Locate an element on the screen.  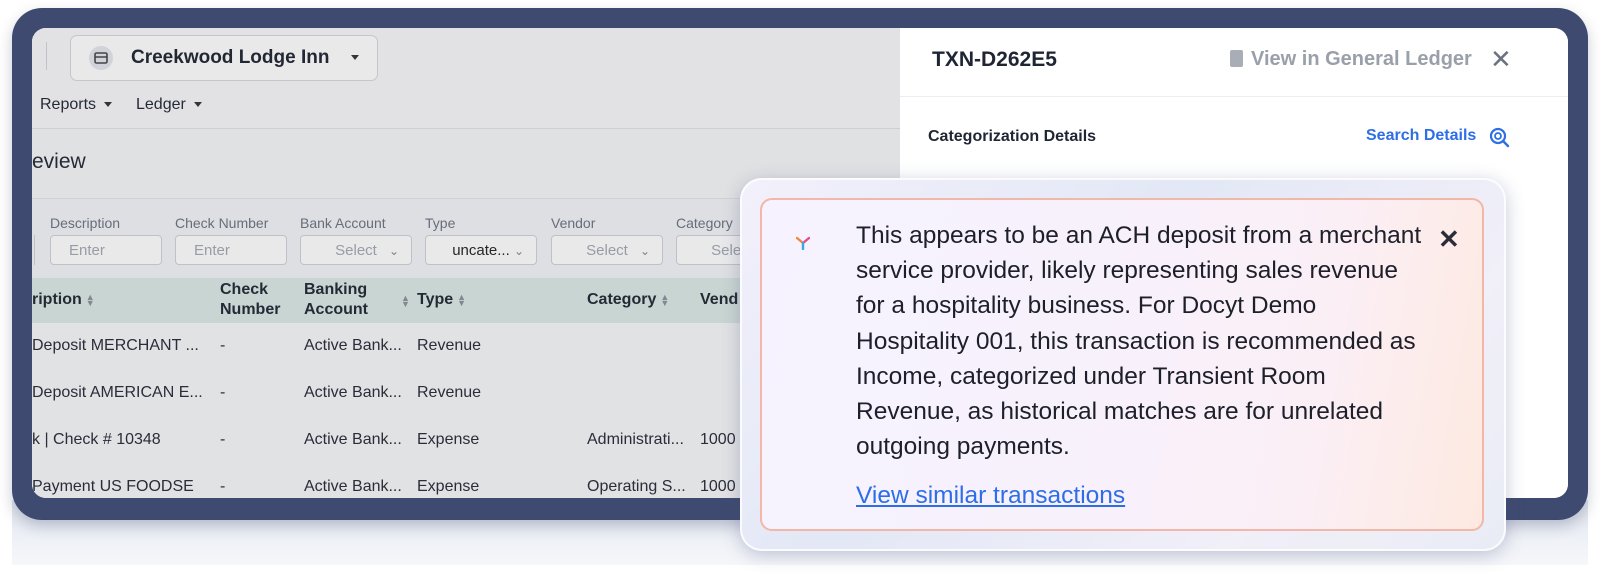
search-details-link: Search Details is located at coordinates (1421, 136).